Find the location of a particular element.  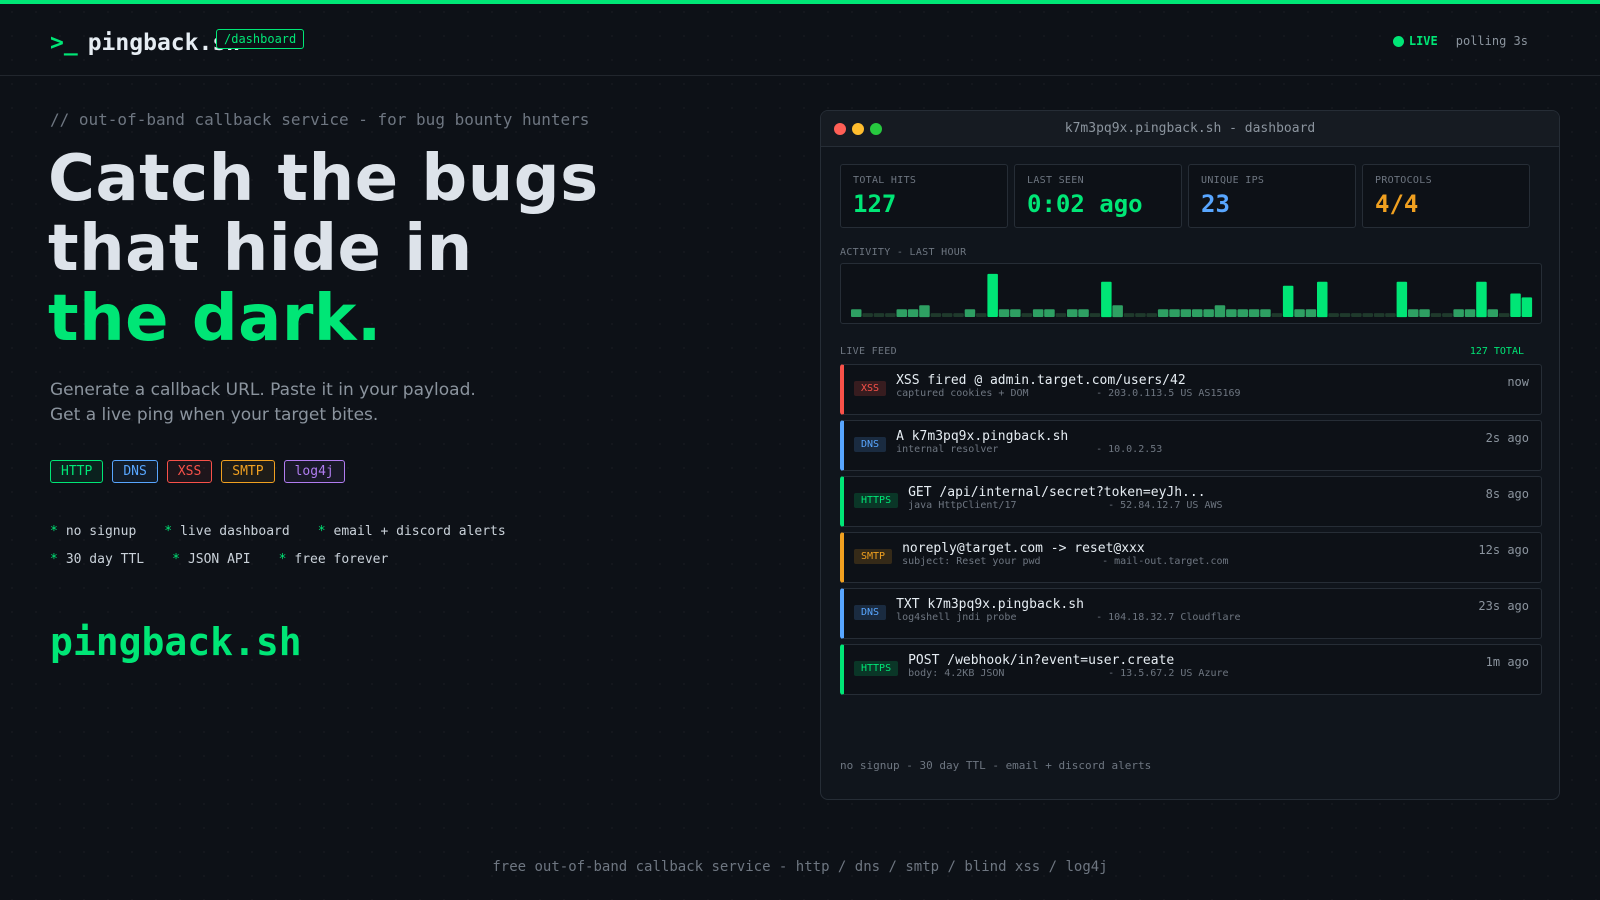

stat-protocols: PROTOCOLS 4/4 is located at coordinates (1446, 196).